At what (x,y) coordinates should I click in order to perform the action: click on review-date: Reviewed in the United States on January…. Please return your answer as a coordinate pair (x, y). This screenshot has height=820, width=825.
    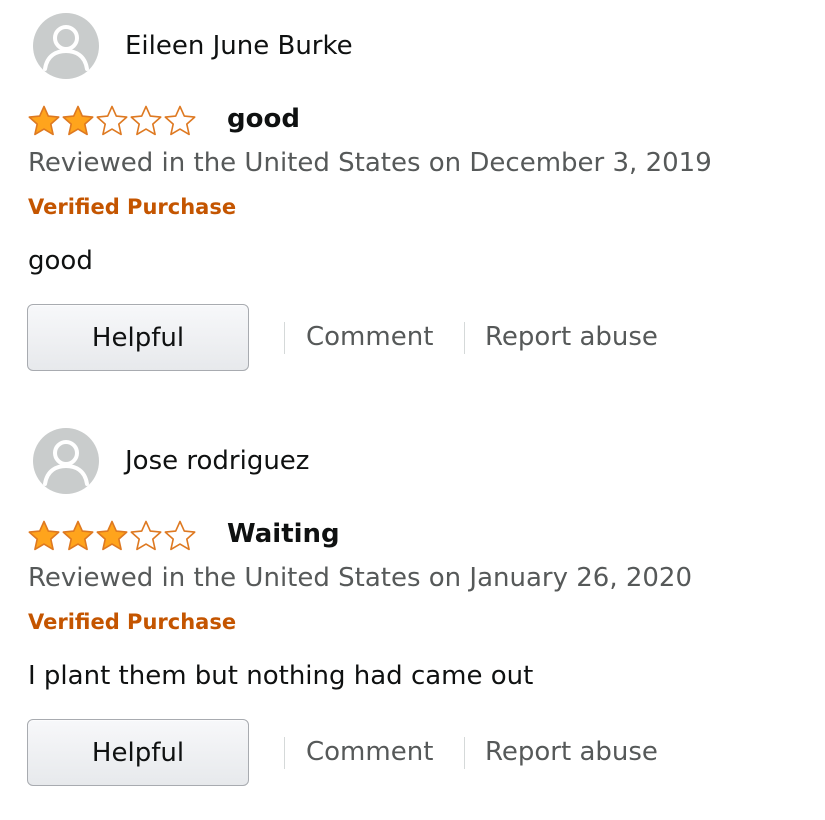
    Looking at the image, I should click on (360, 578).